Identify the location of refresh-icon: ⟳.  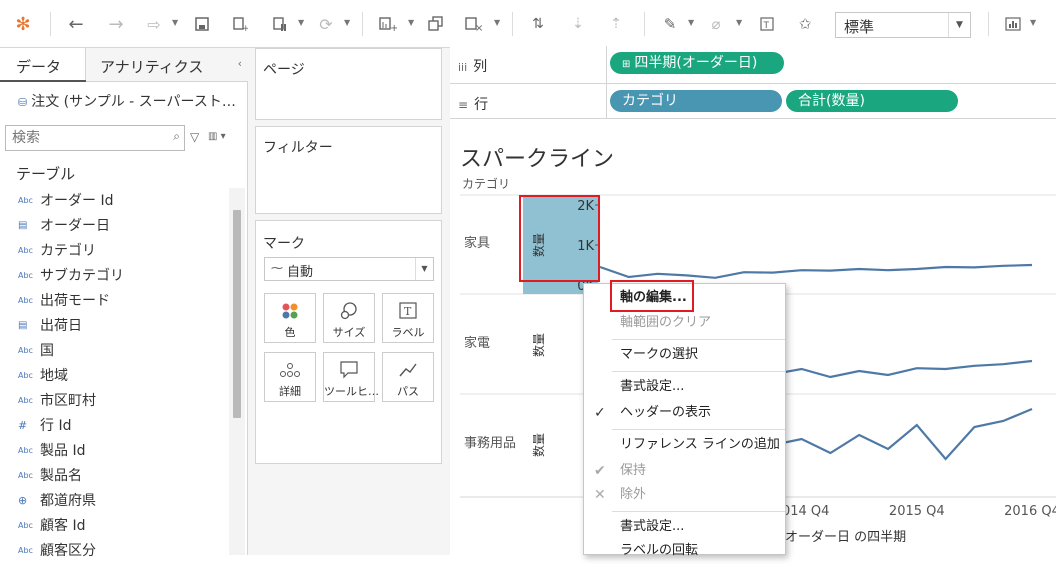
(326, 24).